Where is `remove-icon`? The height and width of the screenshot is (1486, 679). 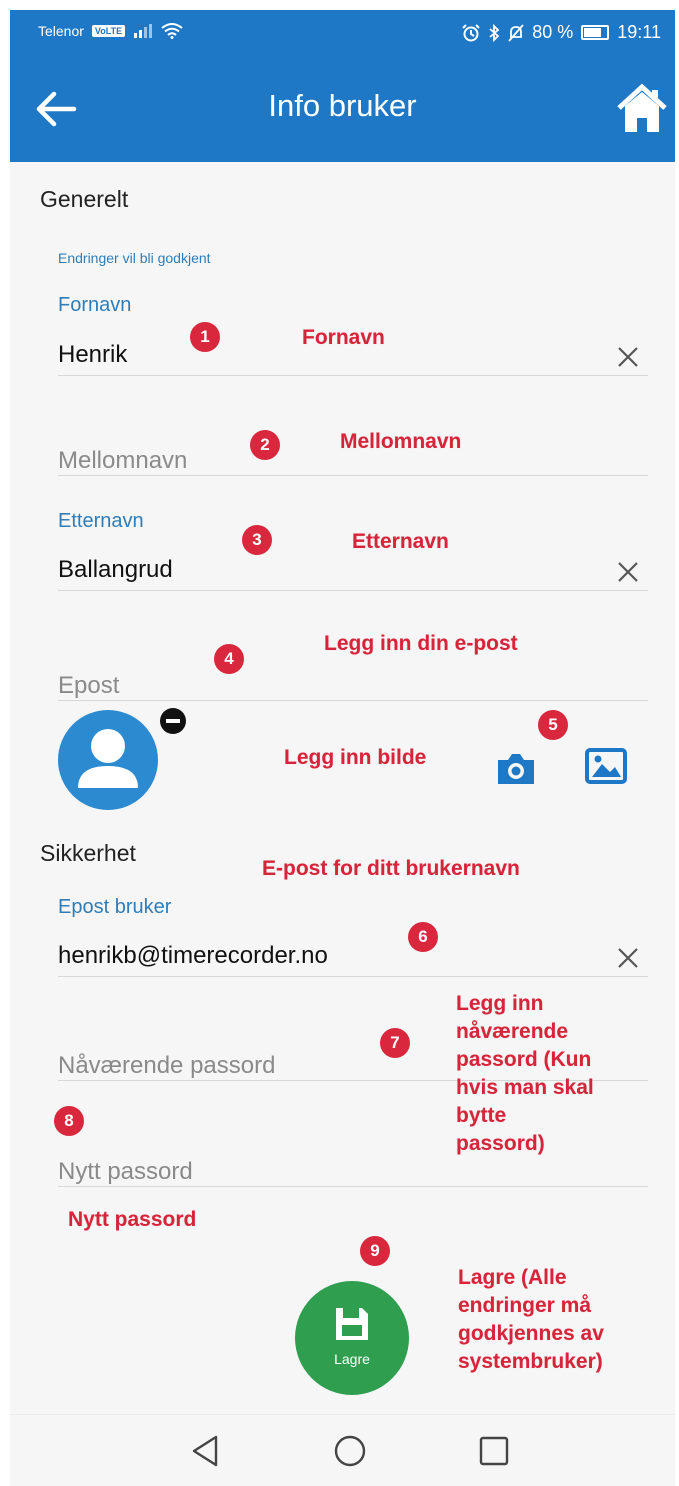 remove-icon is located at coordinates (173, 721).